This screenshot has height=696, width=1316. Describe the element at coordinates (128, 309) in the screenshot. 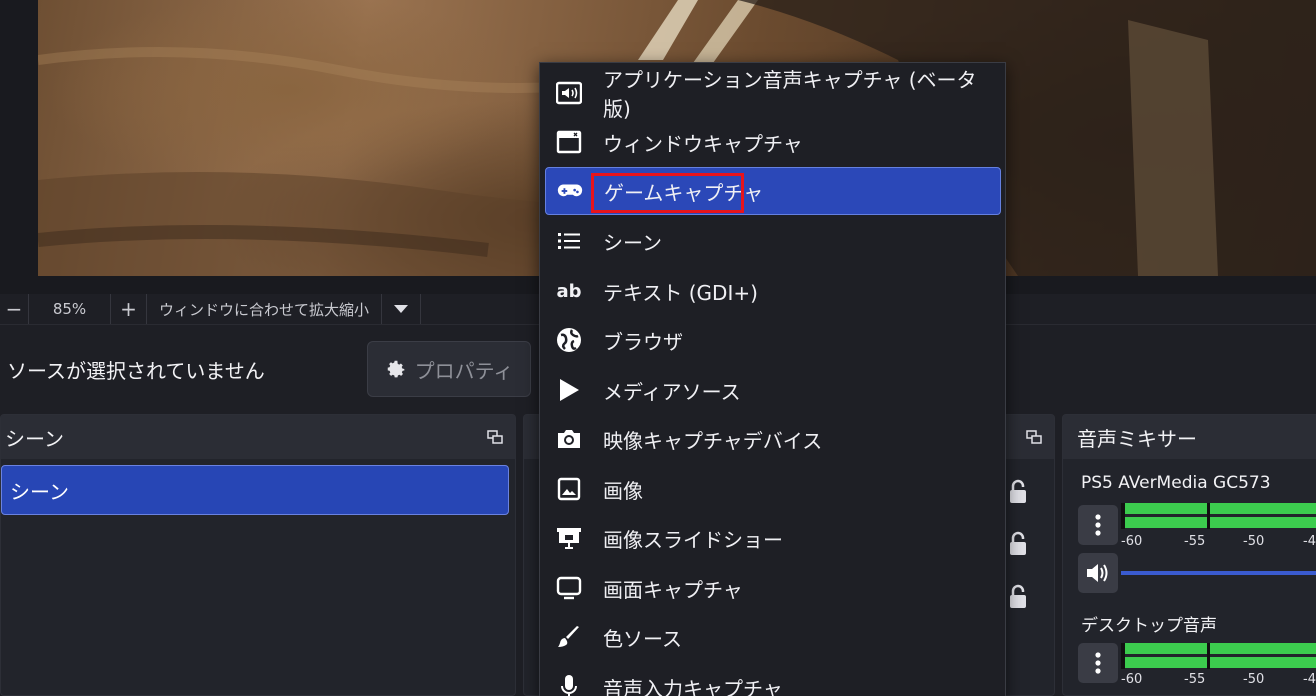

I see `zoom-in-button: +` at that location.